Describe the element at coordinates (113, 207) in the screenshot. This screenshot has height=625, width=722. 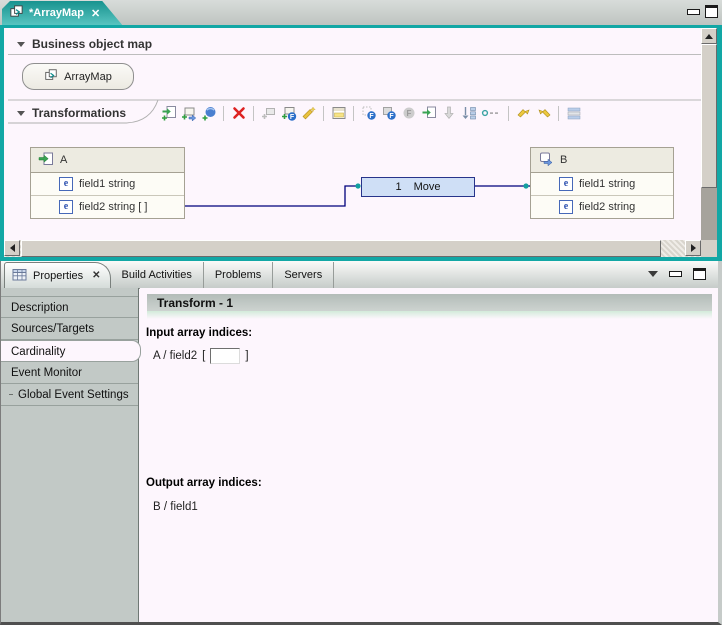
I see `source-field-label: field2 string [ ]` at that location.